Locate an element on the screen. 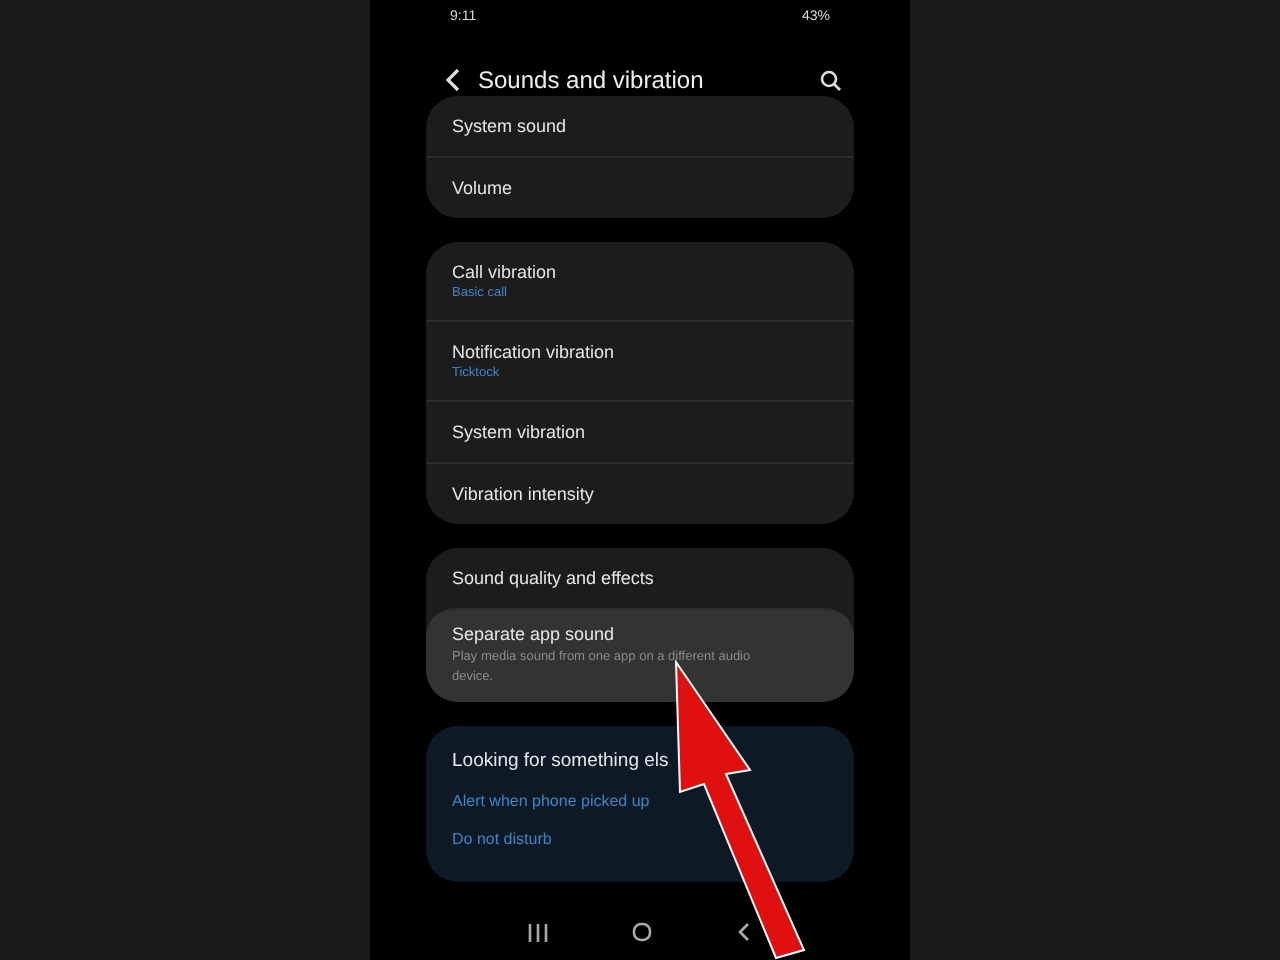 The image size is (1280, 960). settings-item: Volume is located at coordinates (640, 187).